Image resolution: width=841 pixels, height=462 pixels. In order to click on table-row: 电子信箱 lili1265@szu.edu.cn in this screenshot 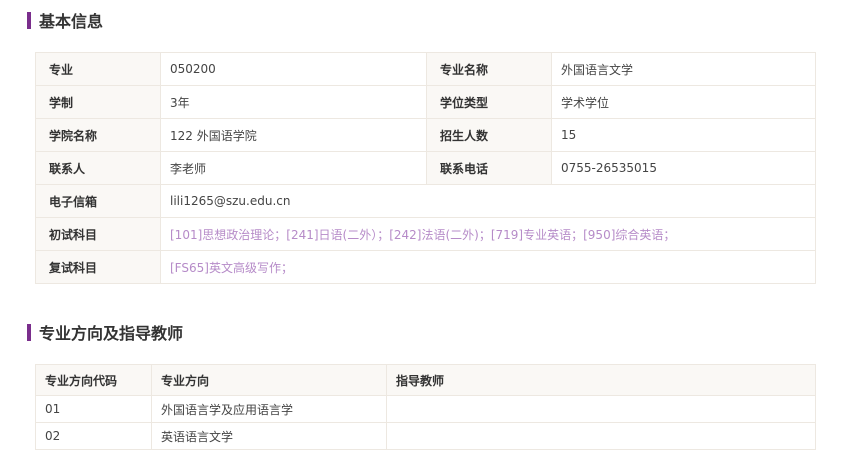, I will do `click(425, 201)`.